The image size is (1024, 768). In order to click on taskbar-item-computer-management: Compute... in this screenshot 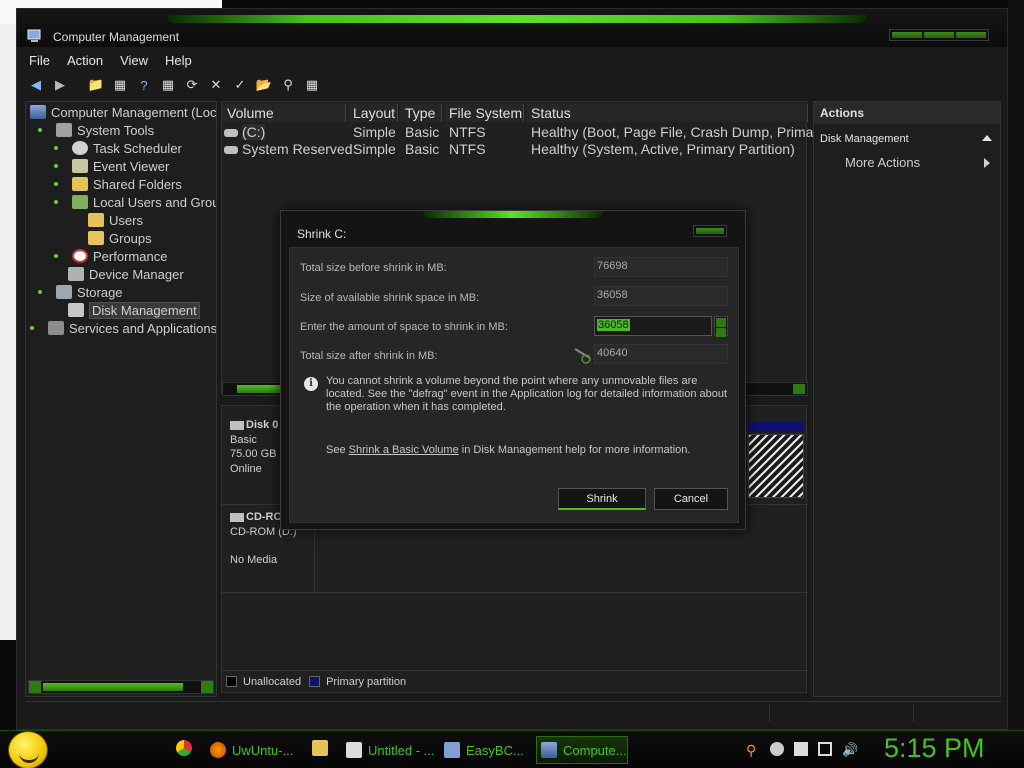, I will do `click(582, 750)`.